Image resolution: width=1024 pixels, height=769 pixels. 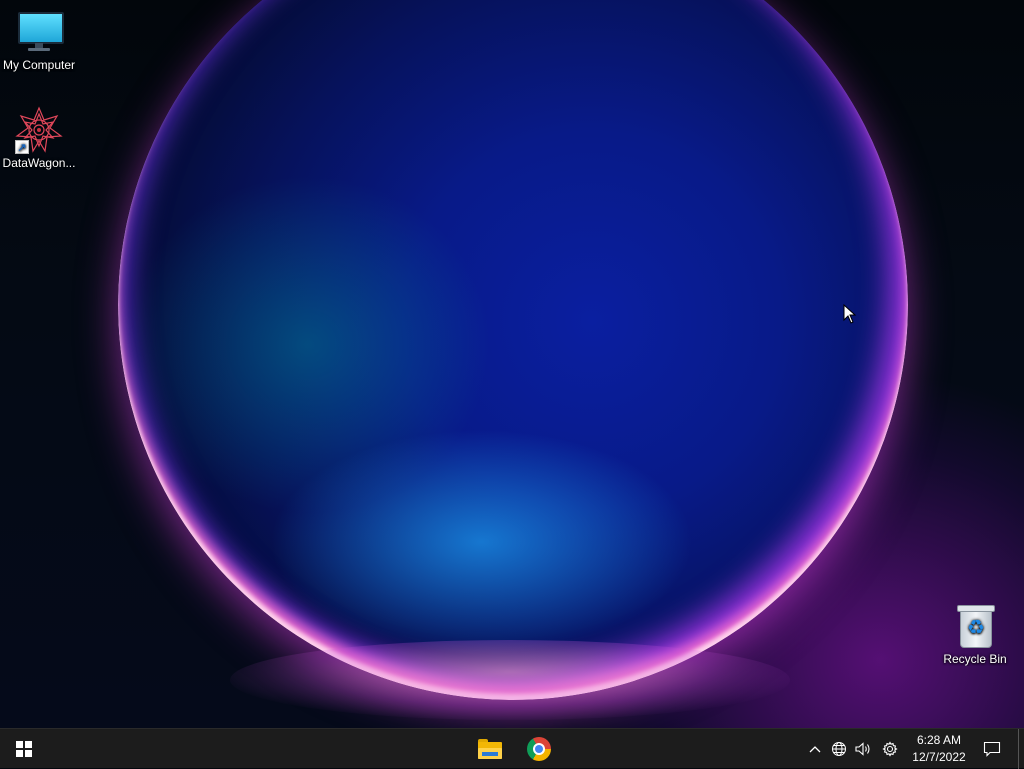 What do you see at coordinates (839, 749) in the screenshot?
I see `globe-icon` at bounding box center [839, 749].